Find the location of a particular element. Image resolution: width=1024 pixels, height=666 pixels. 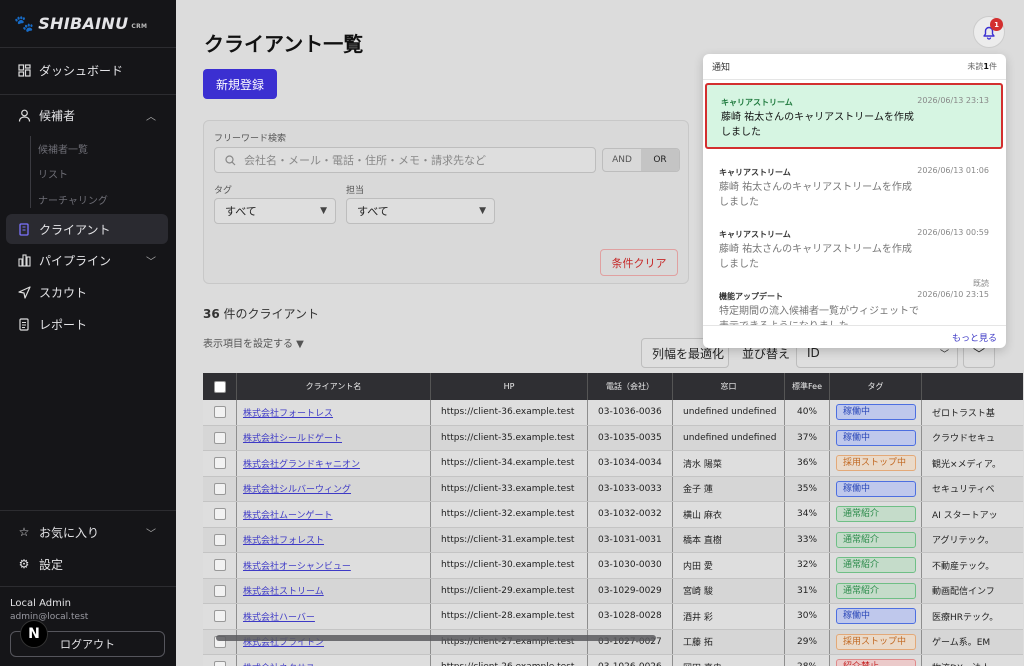

header-client-name: クライアント名 is located at coordinates (334, 386).